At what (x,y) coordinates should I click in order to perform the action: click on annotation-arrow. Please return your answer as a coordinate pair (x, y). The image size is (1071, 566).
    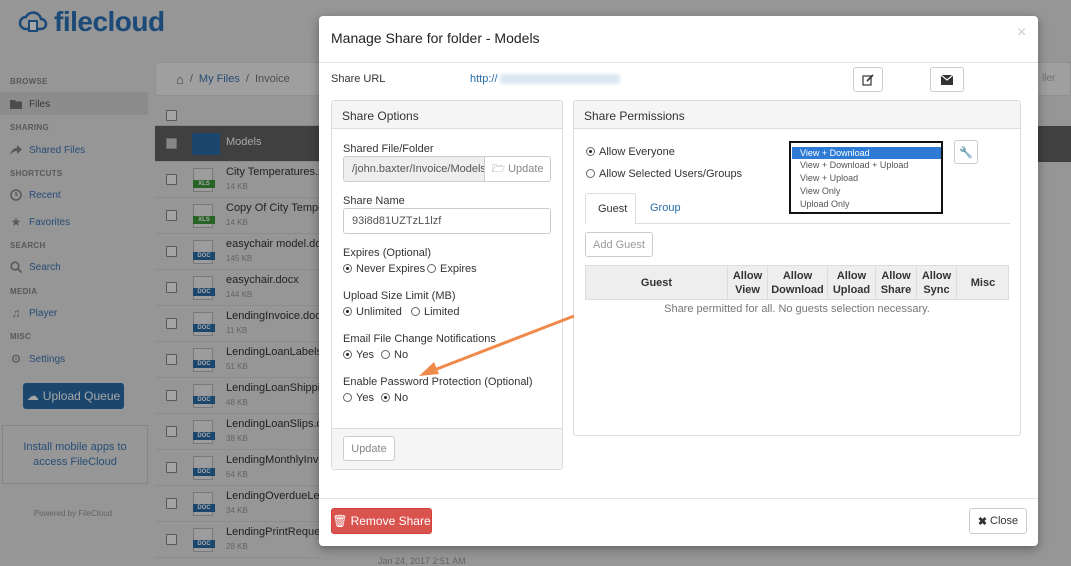
    Looking at the image, I should click on (497, 345).